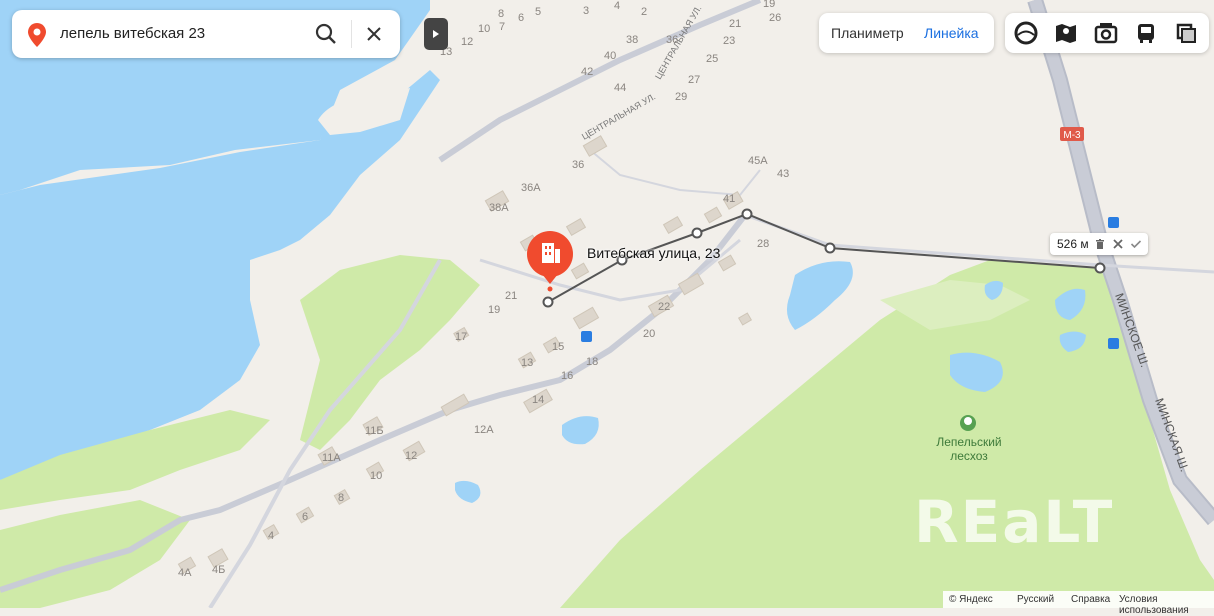 The image size is (1214, 616). I want to click on house-number: 13, so click(527, 363).